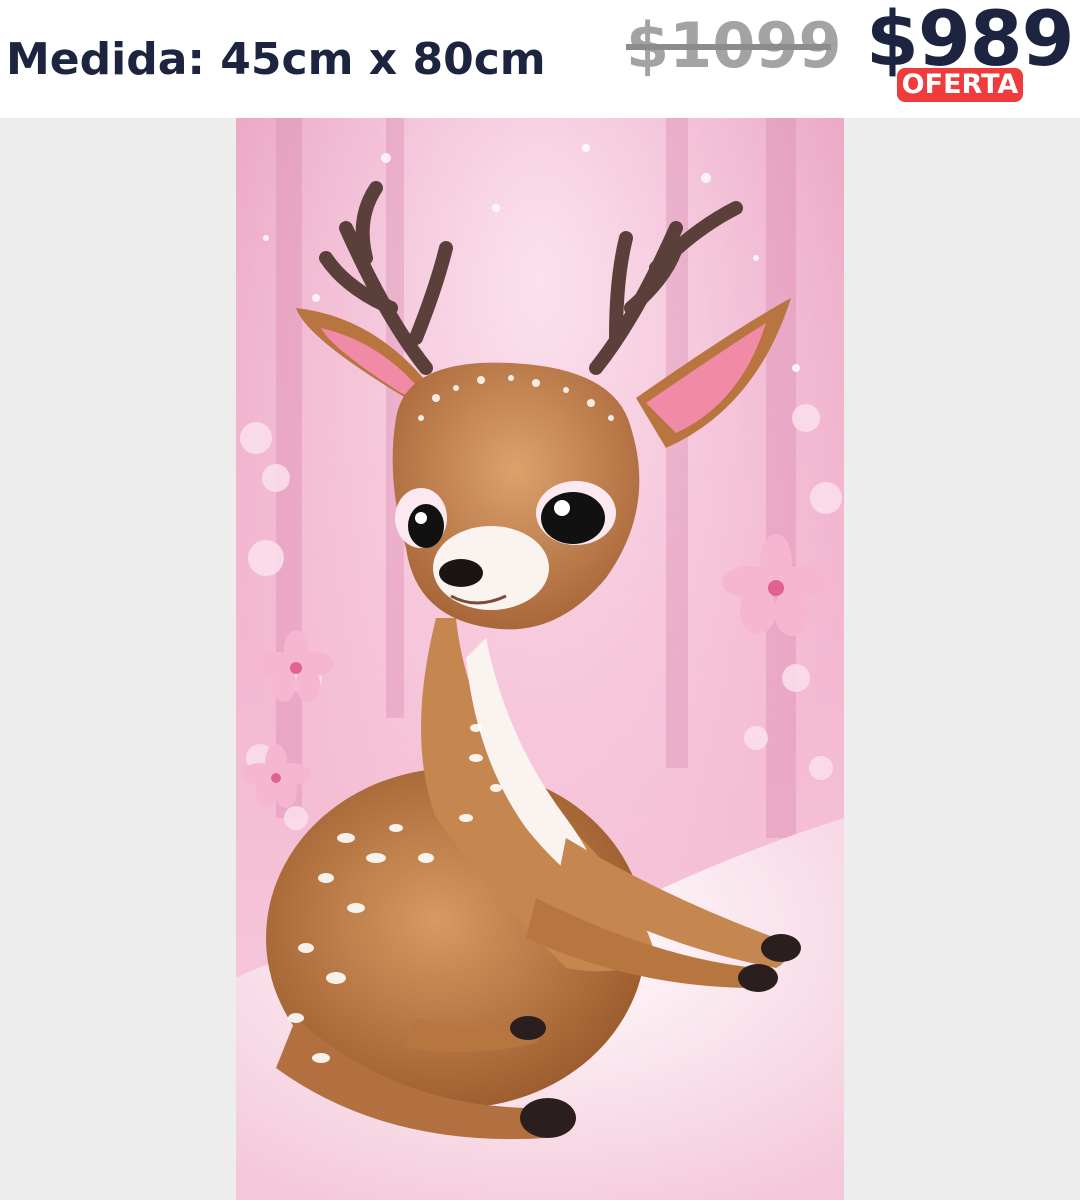  What do you see at coordinates (276, 59) in the screenshot?
I see `size-label: Medida: 45cm x 80cm` at bounding box center [276, 59].